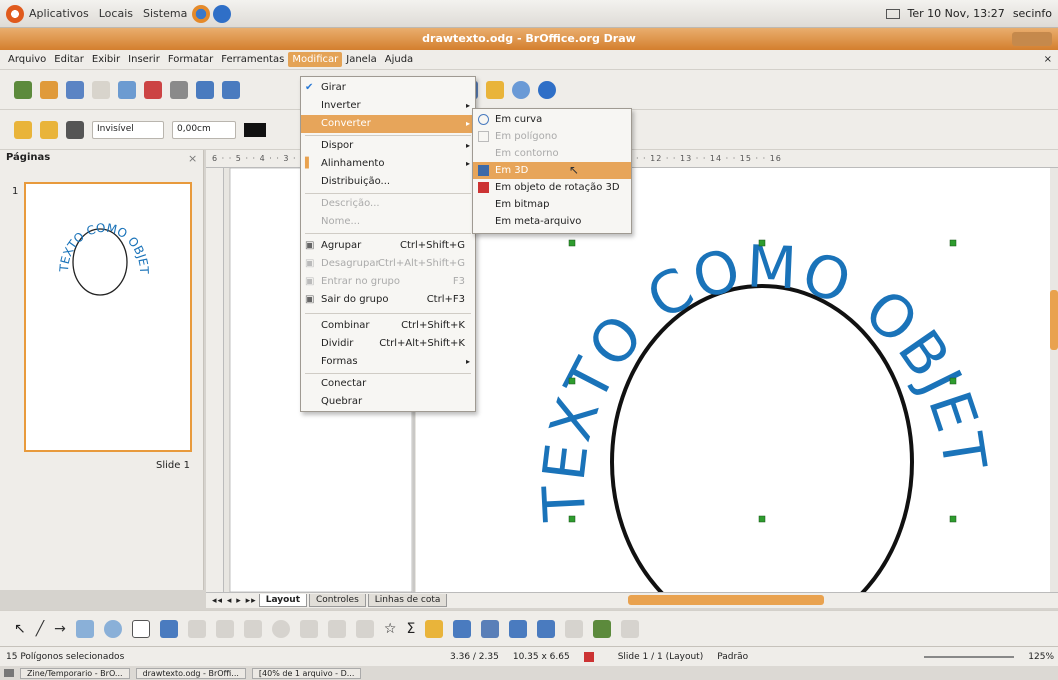 Image resolution: width=1058 pixels, height=680 pixels. What do you see at coordinates (407, 600) in the screenshot?
I see `tab-linhas-de-cota: Linhas de cota` at bounding box center [407, 600].